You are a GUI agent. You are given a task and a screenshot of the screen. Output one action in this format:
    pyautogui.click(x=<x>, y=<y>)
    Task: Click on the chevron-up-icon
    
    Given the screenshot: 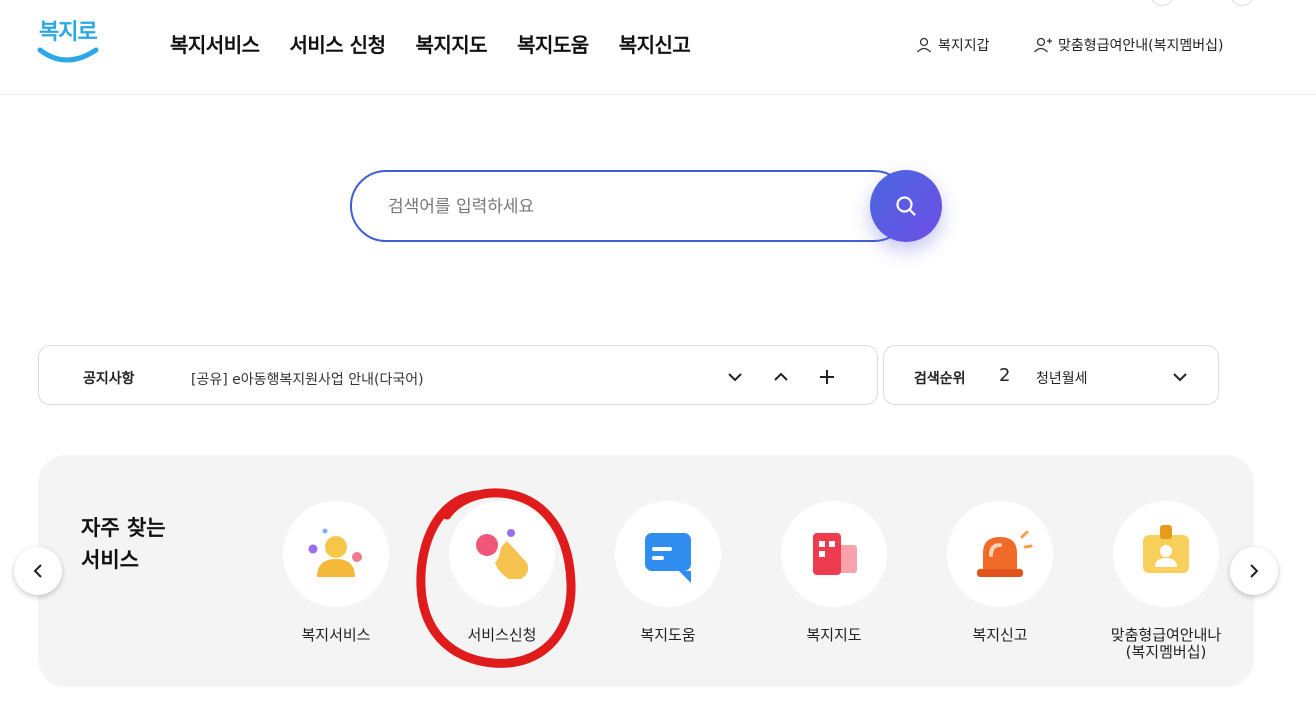 What is the action you would take?
    pyautogui.click(x=781, y=376)
    